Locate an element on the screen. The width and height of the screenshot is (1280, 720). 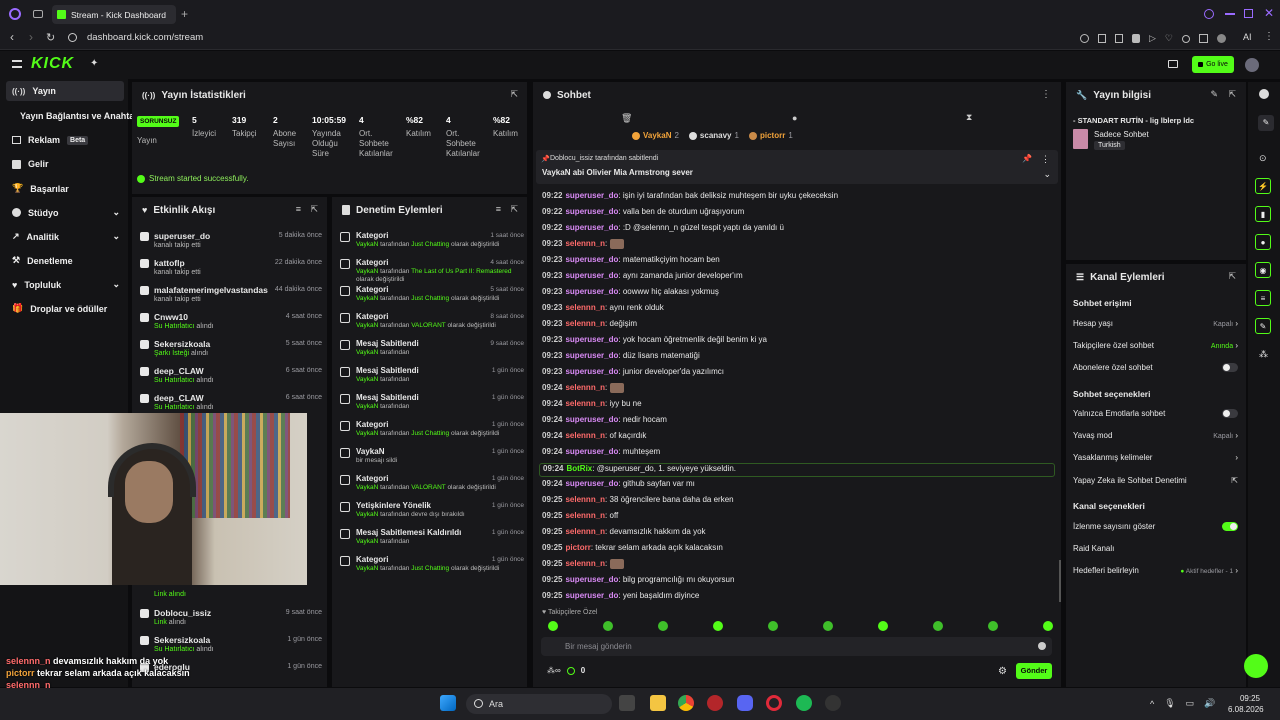
show-viewers-toggle is located at coordinates (1230, 526).